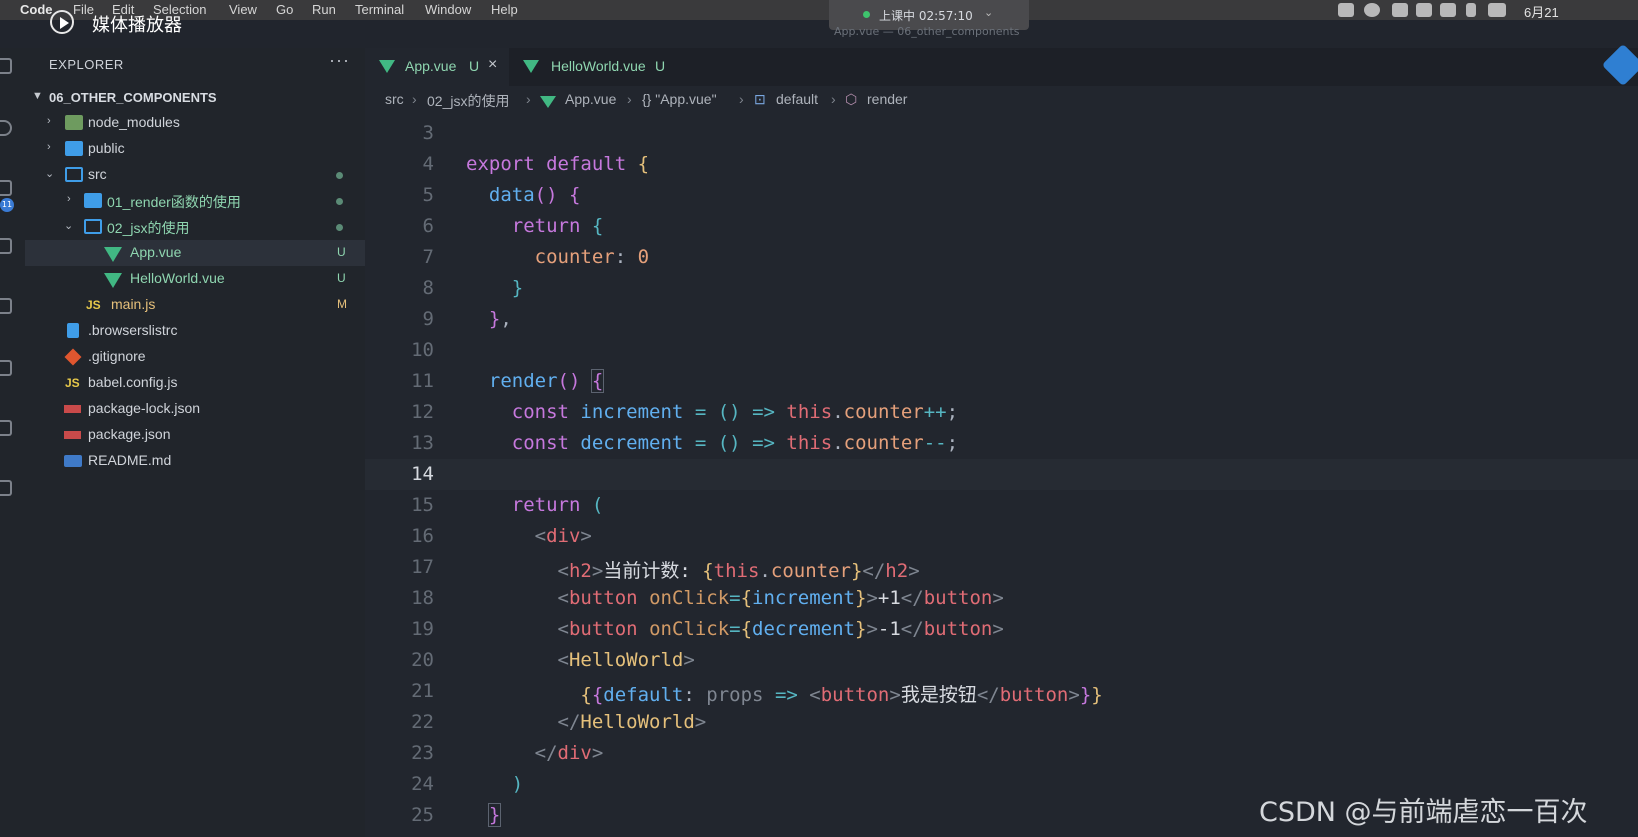 The width and height of the screenshot is (1638, 837). I want to click on breadcrumb-module: {} "App.vue", so click(679, 99).